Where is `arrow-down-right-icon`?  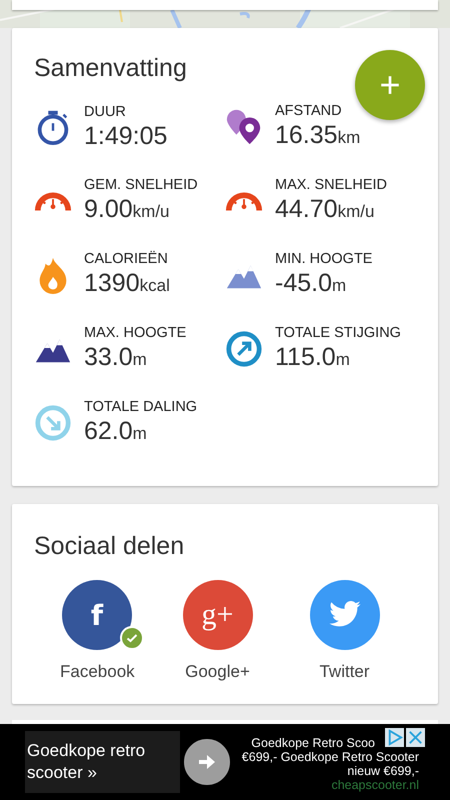
arrow-down-right-icon is located at coordinates (53, 423).